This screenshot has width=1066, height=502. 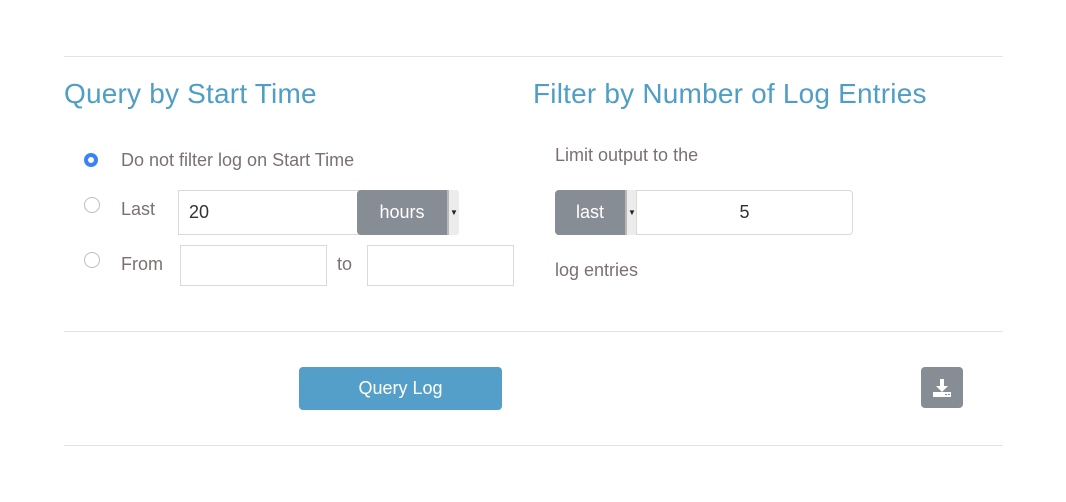 I want to click on no-filter-label: Do not filter log on Start Time, so click(x=238, y=160).